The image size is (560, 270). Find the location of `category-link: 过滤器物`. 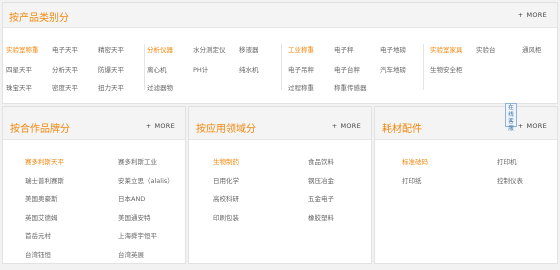

category-link: 过滤器物 is located at coordinates (160, 87).